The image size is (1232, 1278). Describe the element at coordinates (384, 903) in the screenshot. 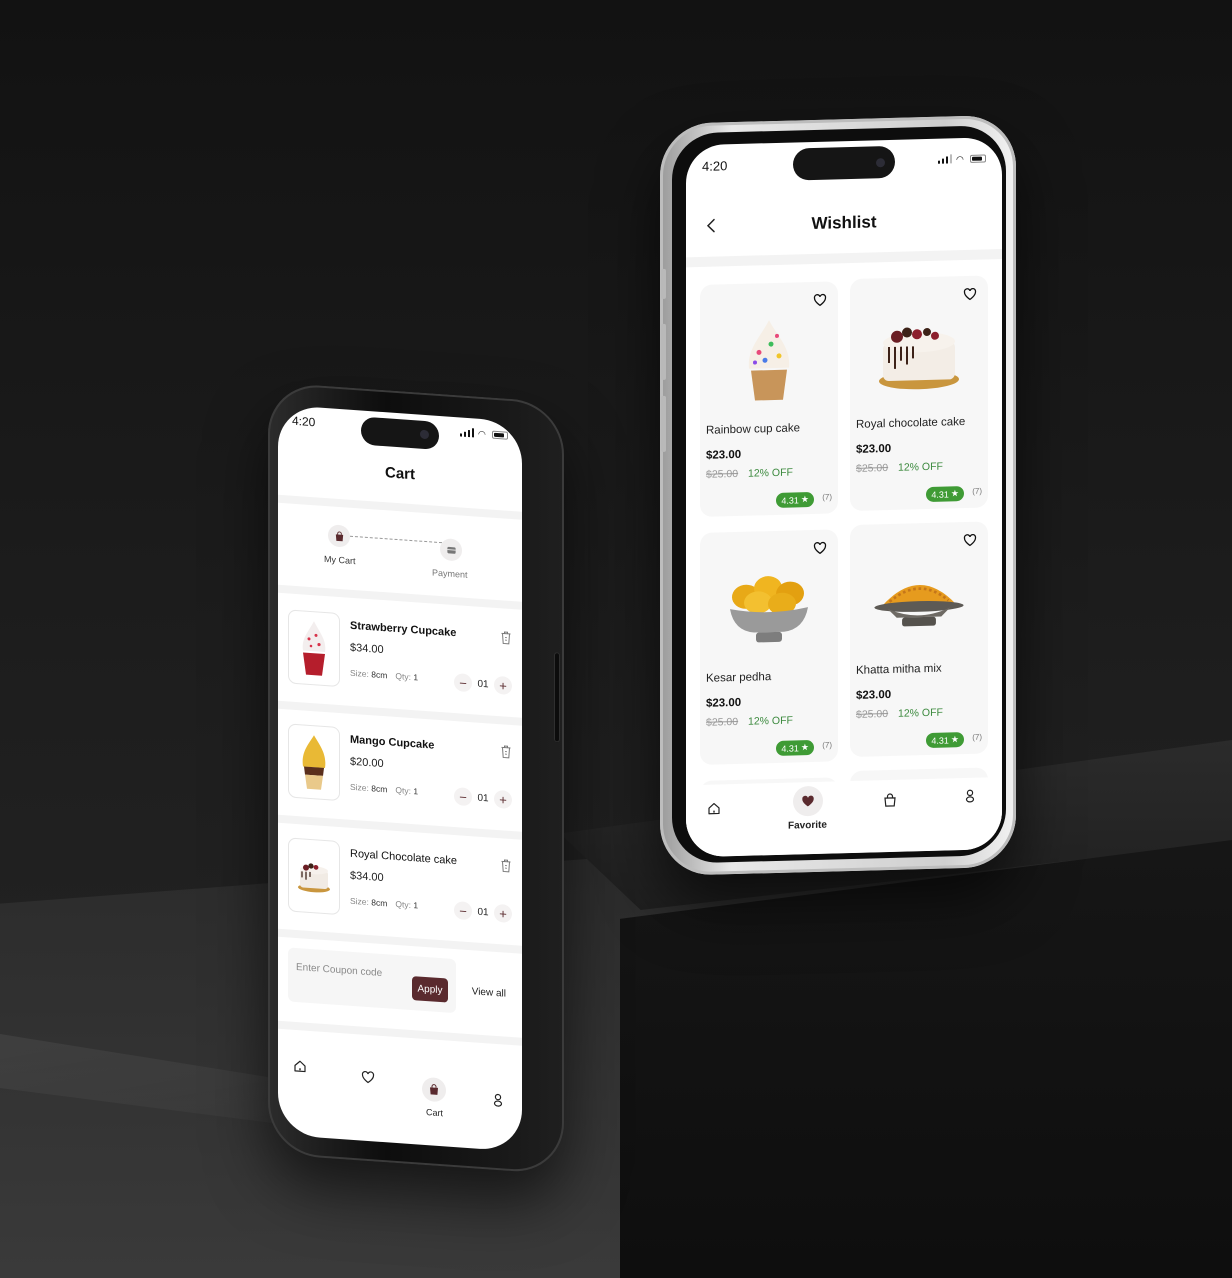

I see `item-meta: Size: 8cm Qty: 1` at that location.